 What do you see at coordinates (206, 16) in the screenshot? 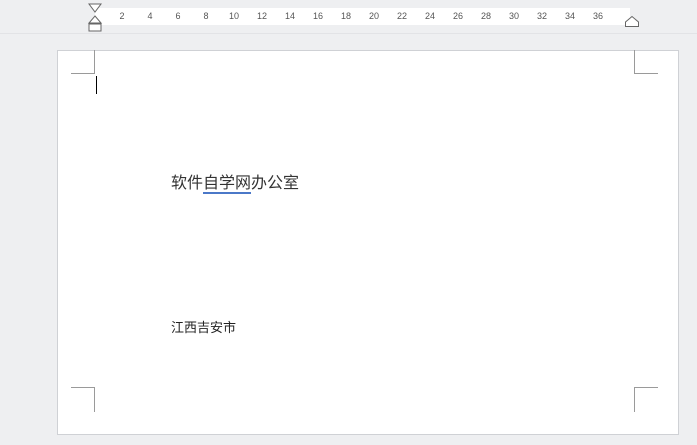
I see `ruler-tick-label: 8` at bounding box center [206, 16].